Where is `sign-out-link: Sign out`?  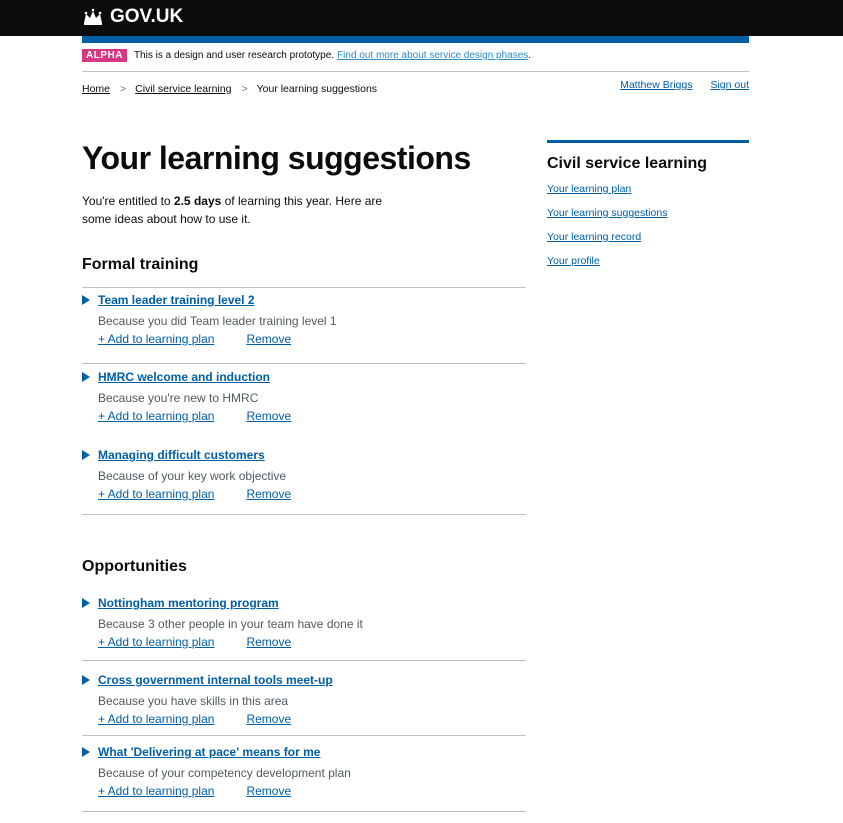 sign-out-link: Sign out is located at coordinates (729, 85).